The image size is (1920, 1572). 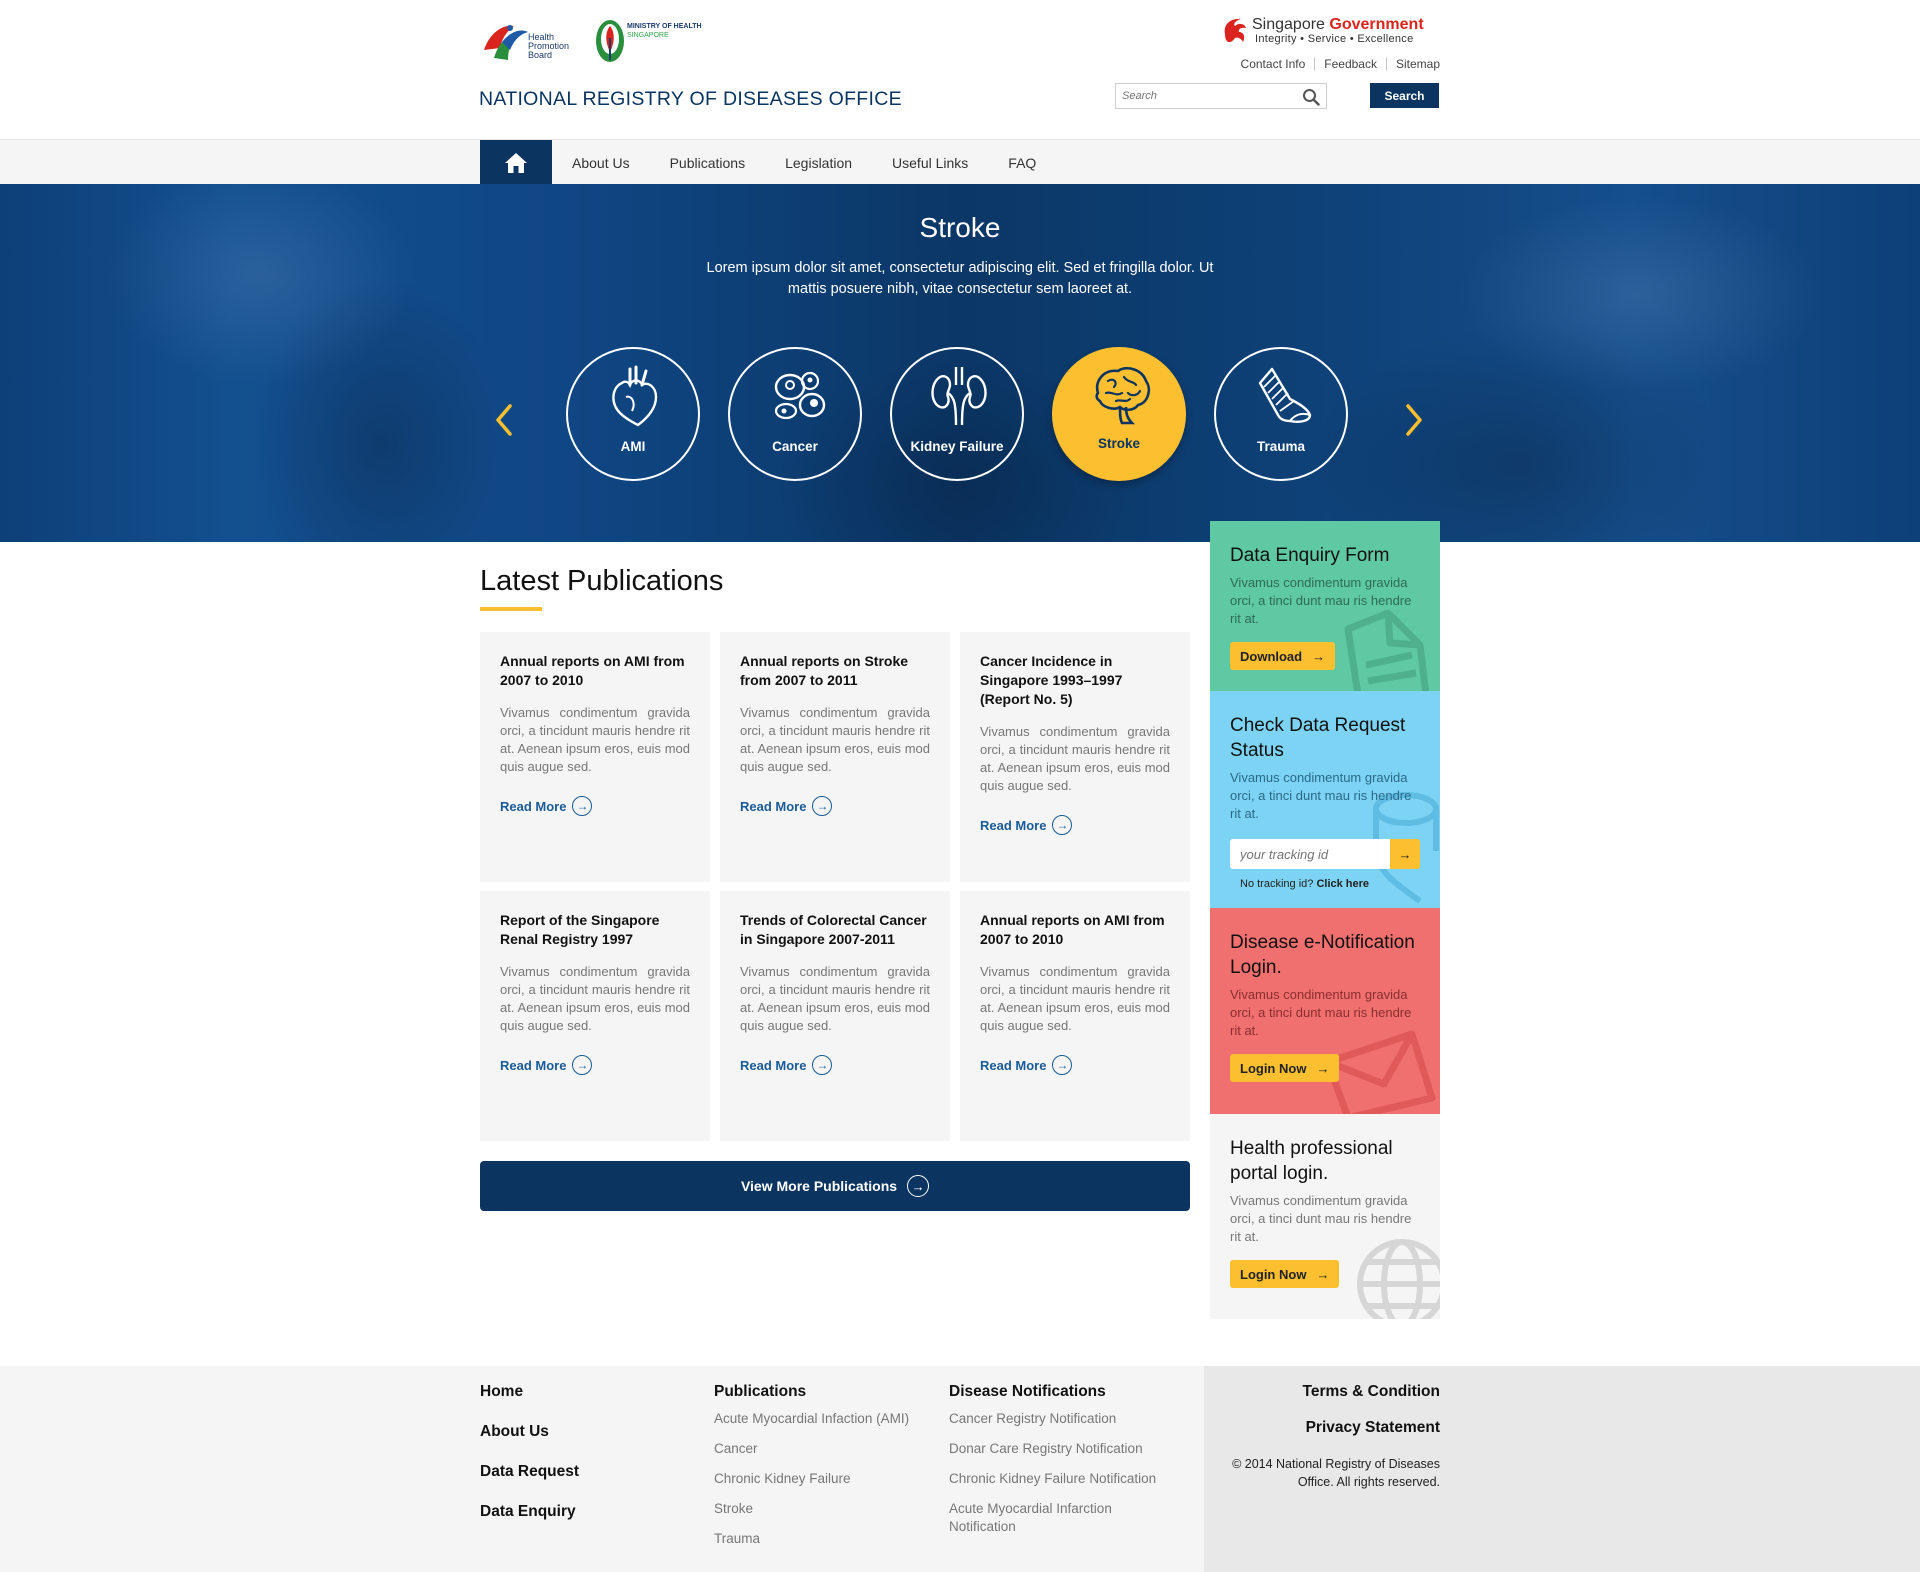 What do you see at coordinates (1064, 1419) in the screenshot?
I see `footer-link: Cancer Registry Notification` at bounding box center [1064, 1419].